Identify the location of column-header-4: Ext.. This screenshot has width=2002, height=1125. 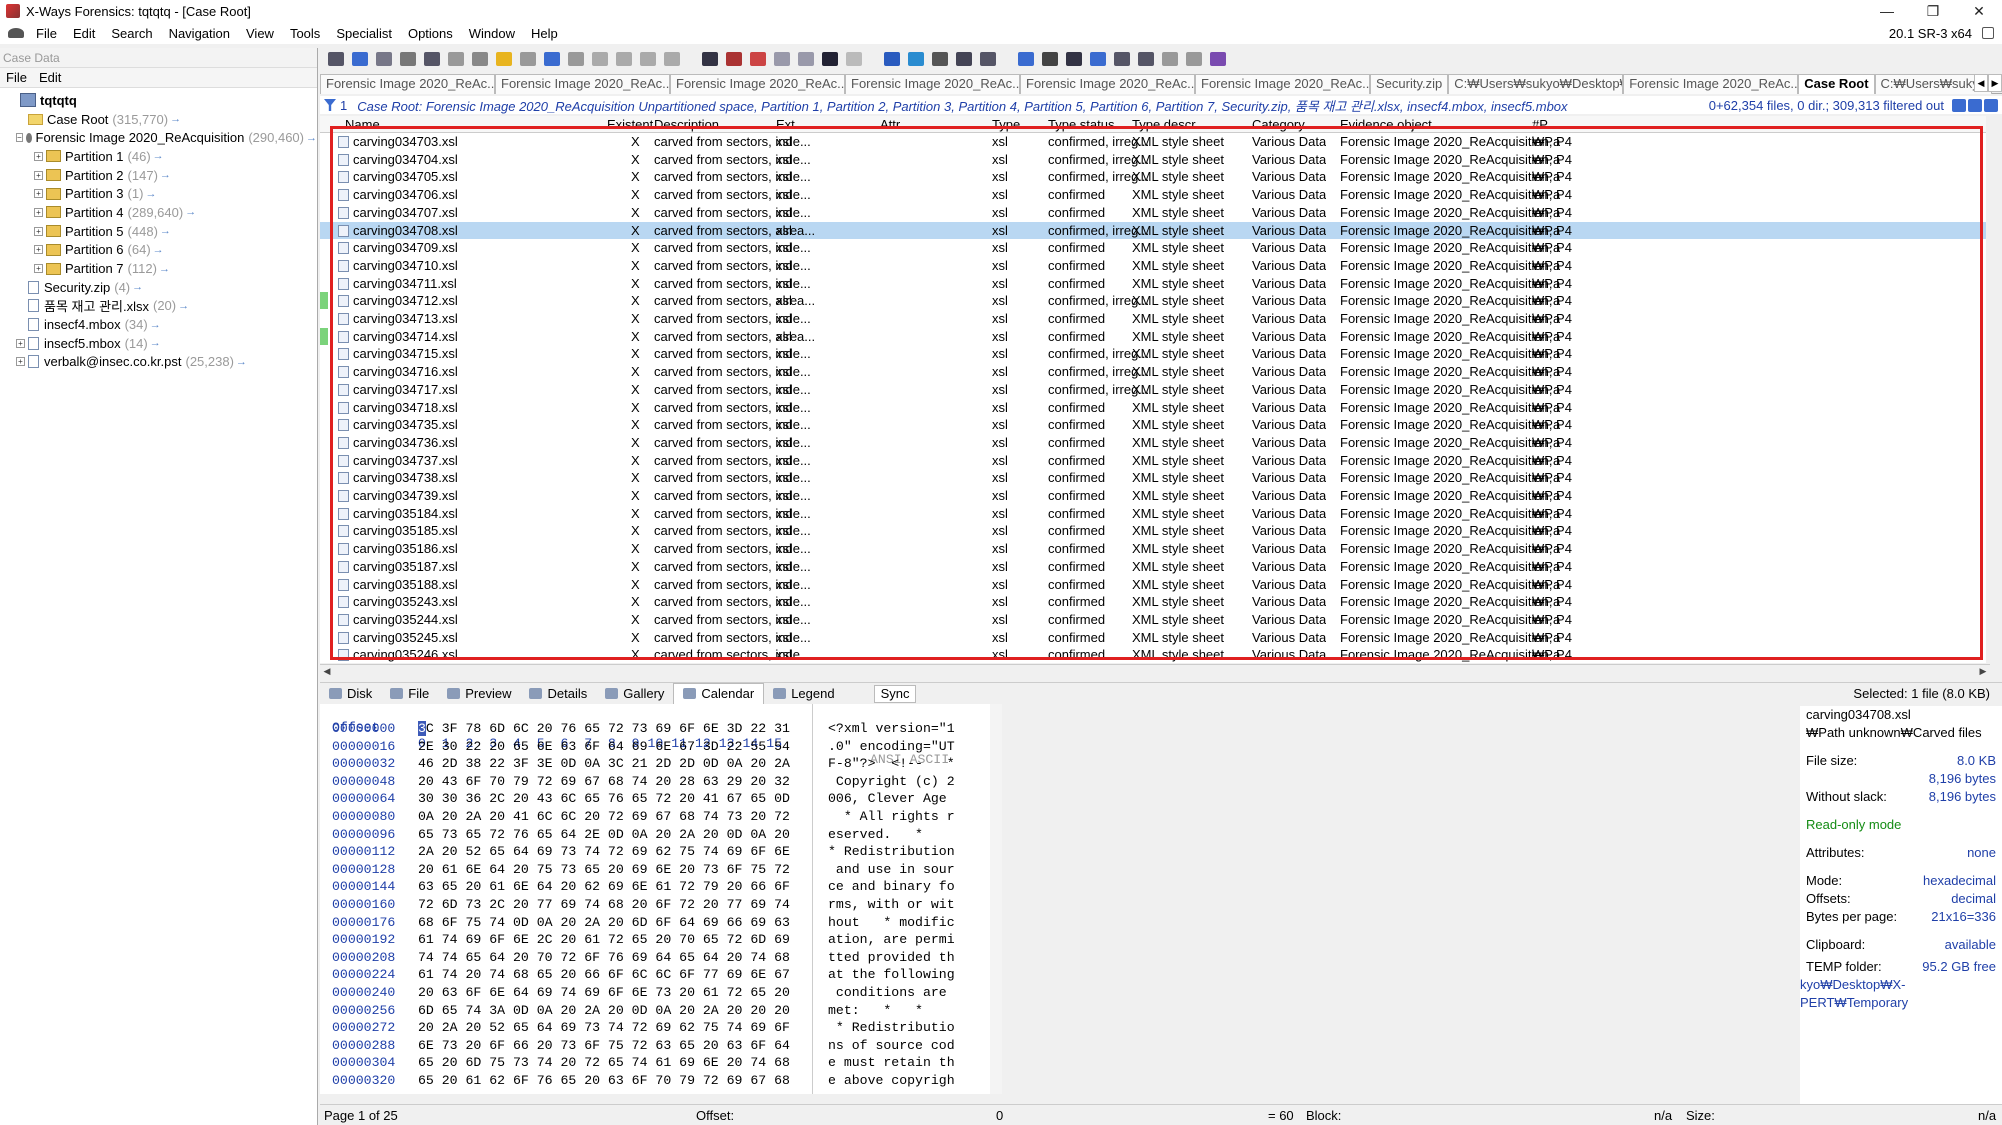
(787, 124).